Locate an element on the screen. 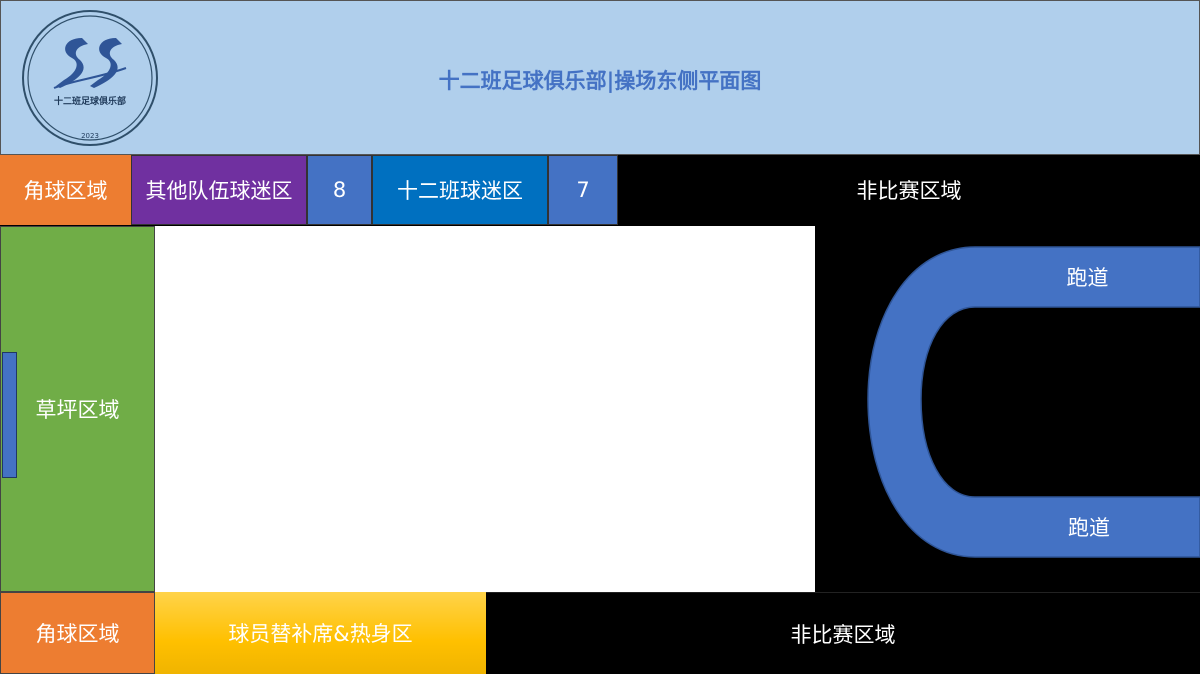 The height and width of the screenshot is (674, 1200). page-title: 十二班足球俱乐部|操场东侧平面图 is located at coordinates (600, 81).